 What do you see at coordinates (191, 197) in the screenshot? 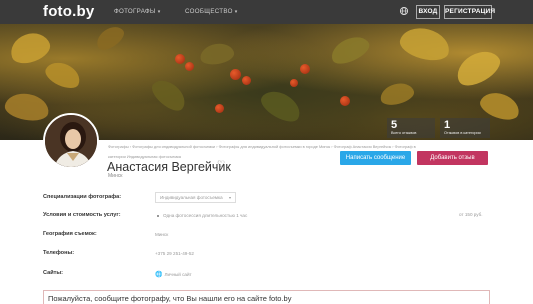
I see `specialization-value: Индивидуальная фотосъемка` at bounding box center [191, 197].